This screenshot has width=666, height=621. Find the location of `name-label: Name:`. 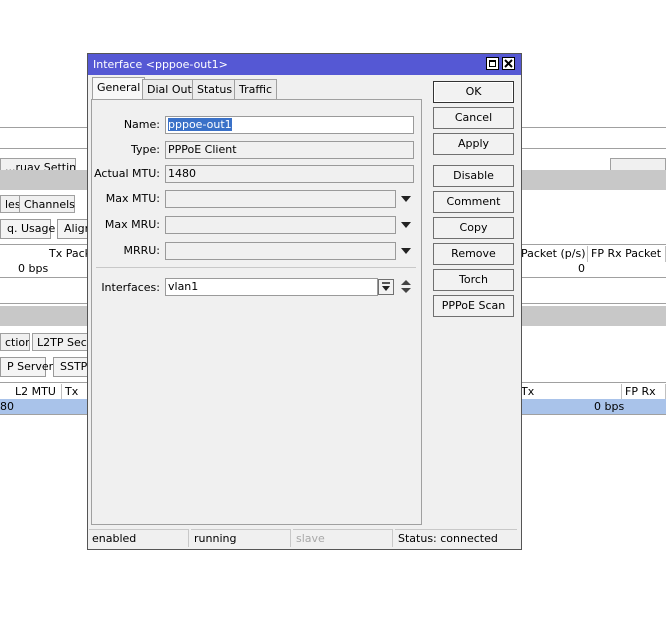

name-label: Name: is located at coordinates (141, 124).